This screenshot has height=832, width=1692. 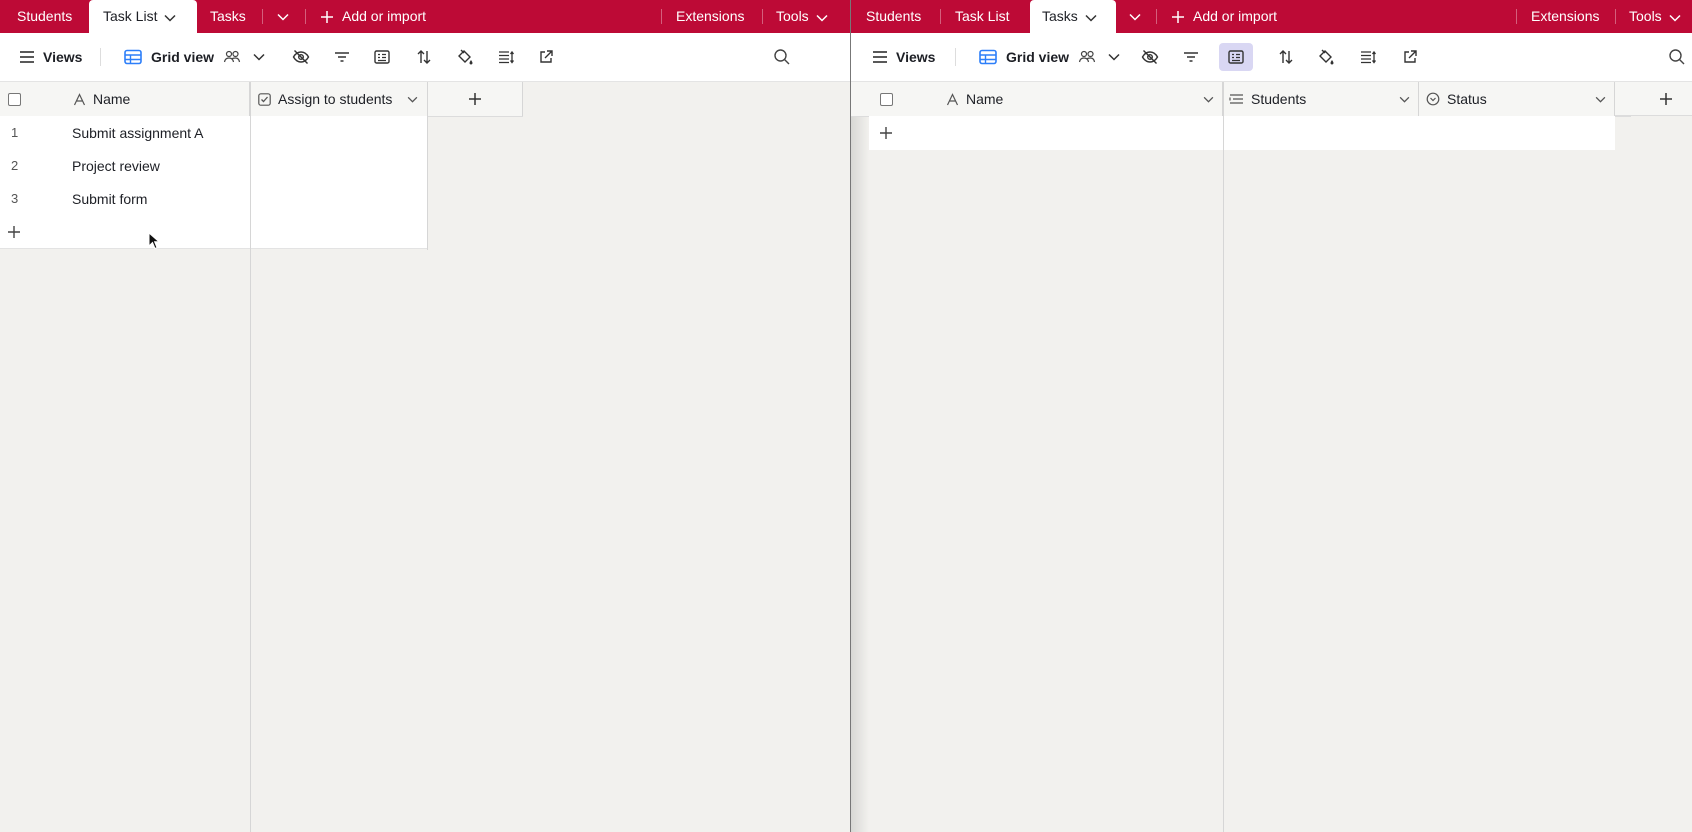 I want to click on name-cell: Submit form, so click(x=109, y=199).